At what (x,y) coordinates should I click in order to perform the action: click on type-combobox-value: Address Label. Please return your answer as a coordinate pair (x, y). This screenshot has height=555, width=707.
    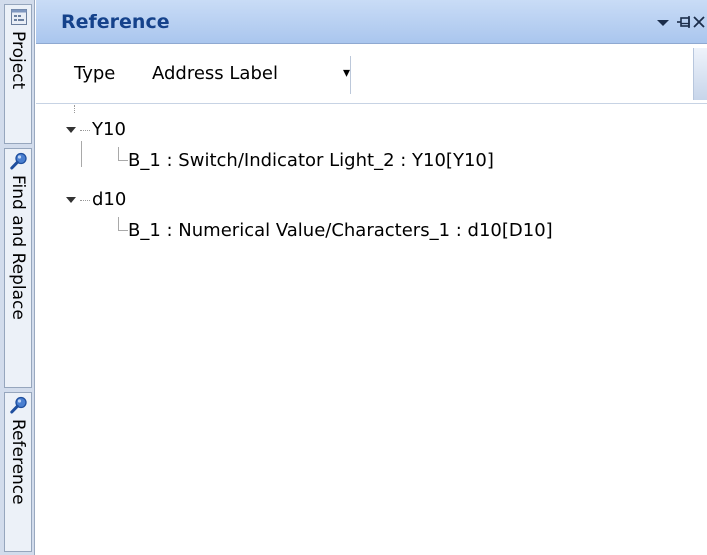
    Looking at the image, I should click on (215, 73).